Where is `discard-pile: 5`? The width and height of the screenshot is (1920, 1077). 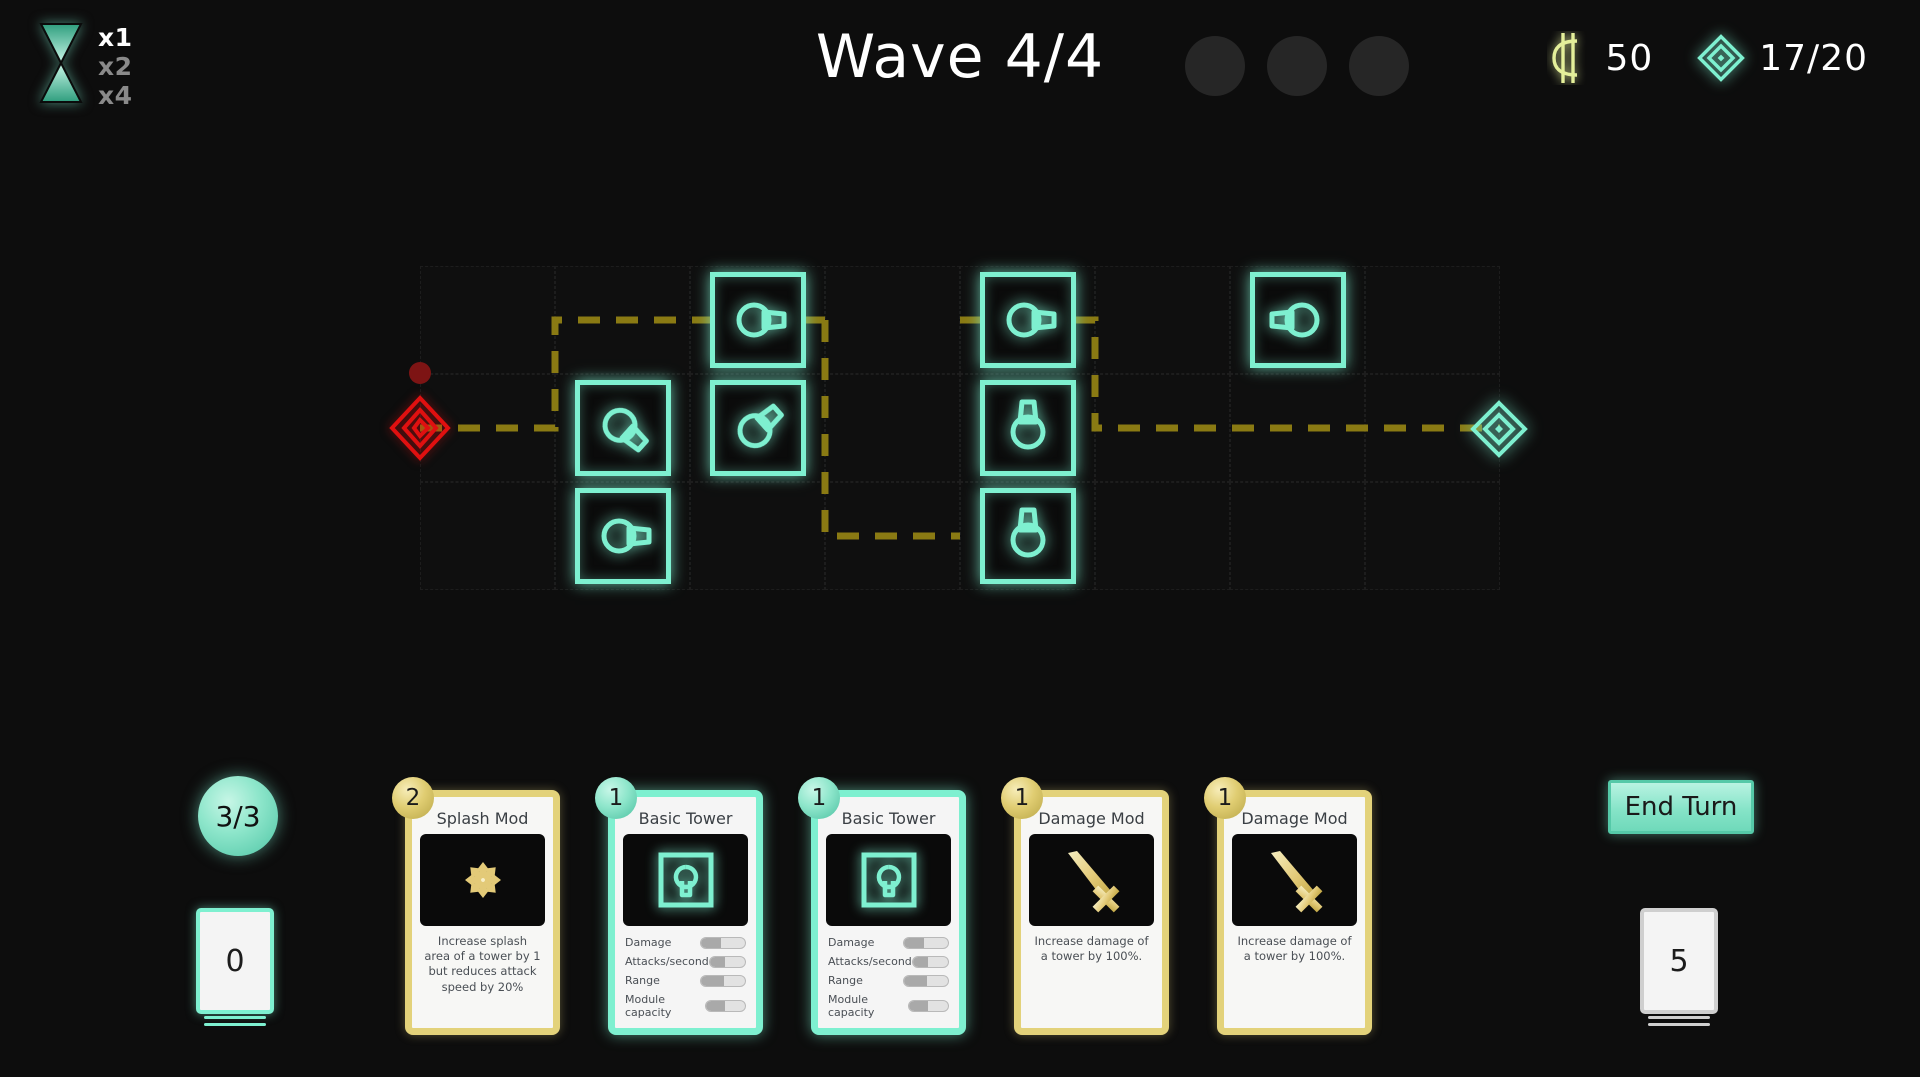
discard-pile: 5 is located at coordinates (1679, 967).